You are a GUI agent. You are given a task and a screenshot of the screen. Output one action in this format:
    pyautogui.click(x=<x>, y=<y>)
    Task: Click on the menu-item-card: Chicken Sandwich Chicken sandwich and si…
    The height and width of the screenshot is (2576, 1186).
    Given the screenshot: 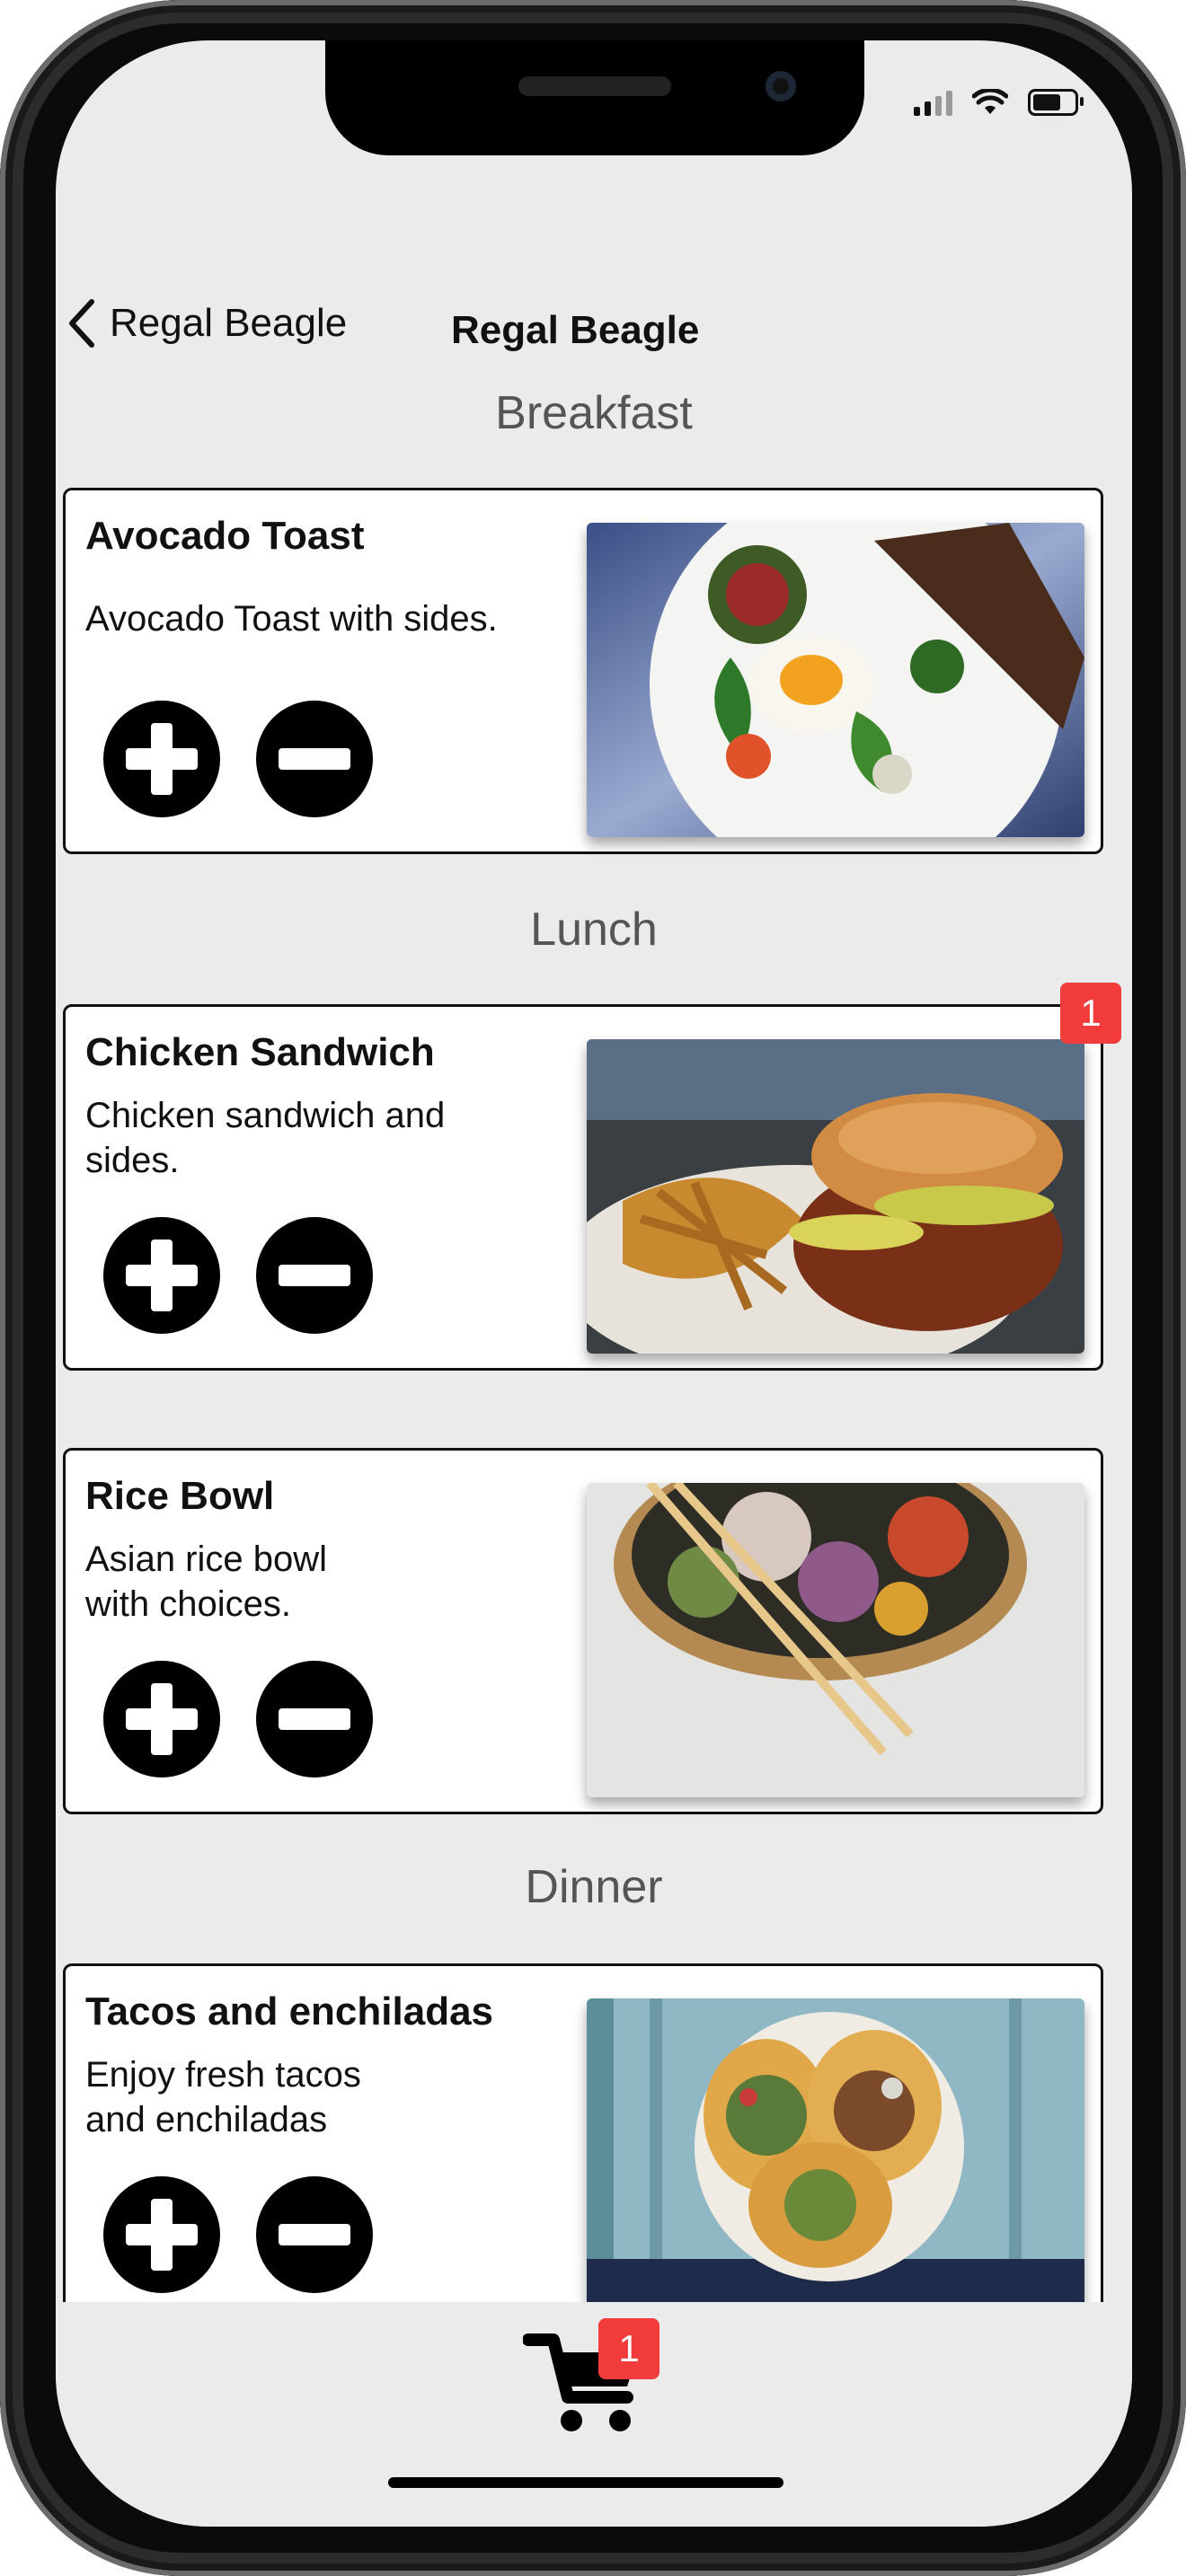 What is the action you would take?
    pyautogui.click(x=583, y=1187)
    